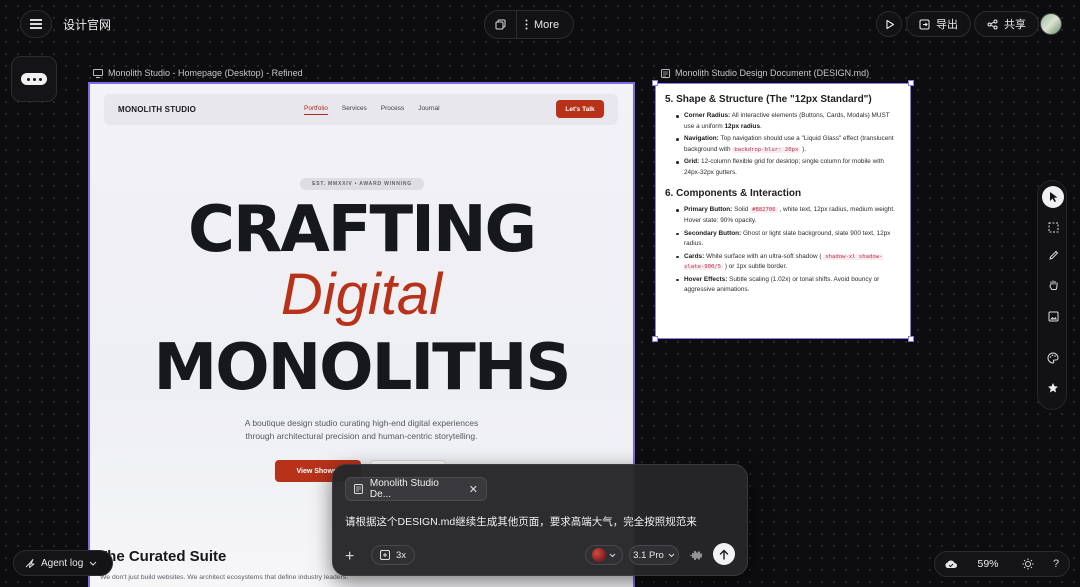 Image resolution: width=1080 pixels, height=587 pixels. I want to click on hero-line-digital: Digital, so click(361, 294).